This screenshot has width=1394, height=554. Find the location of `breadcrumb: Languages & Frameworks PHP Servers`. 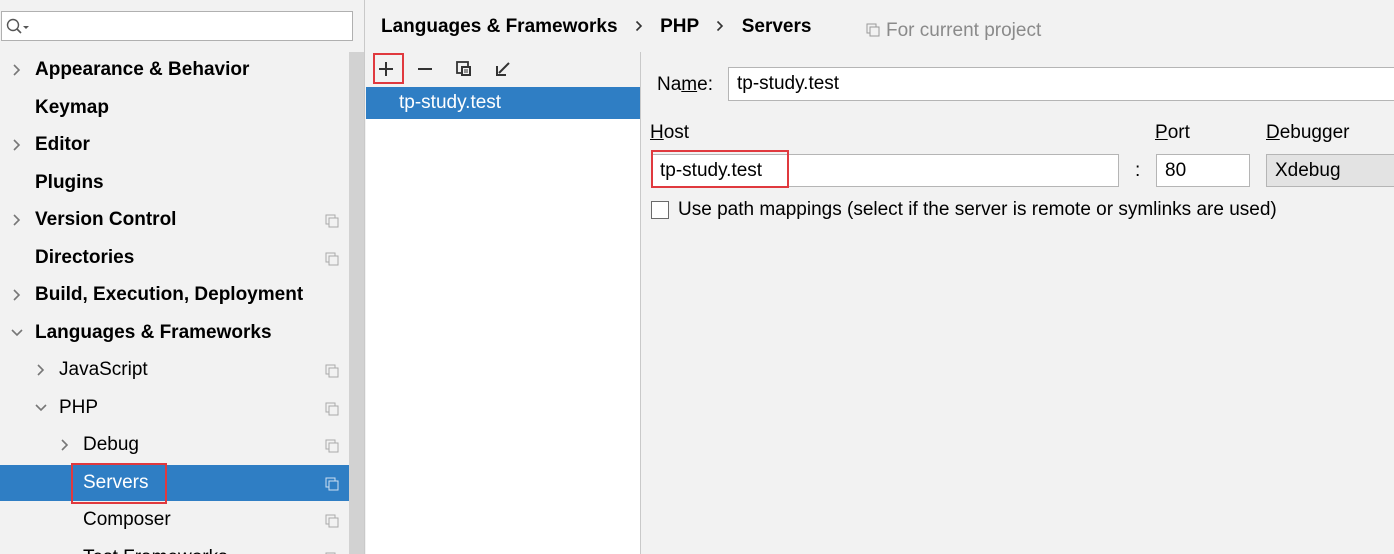

breadcrumb: Languages & Frameworks PHP Servers is located at coordinates (596, 28).